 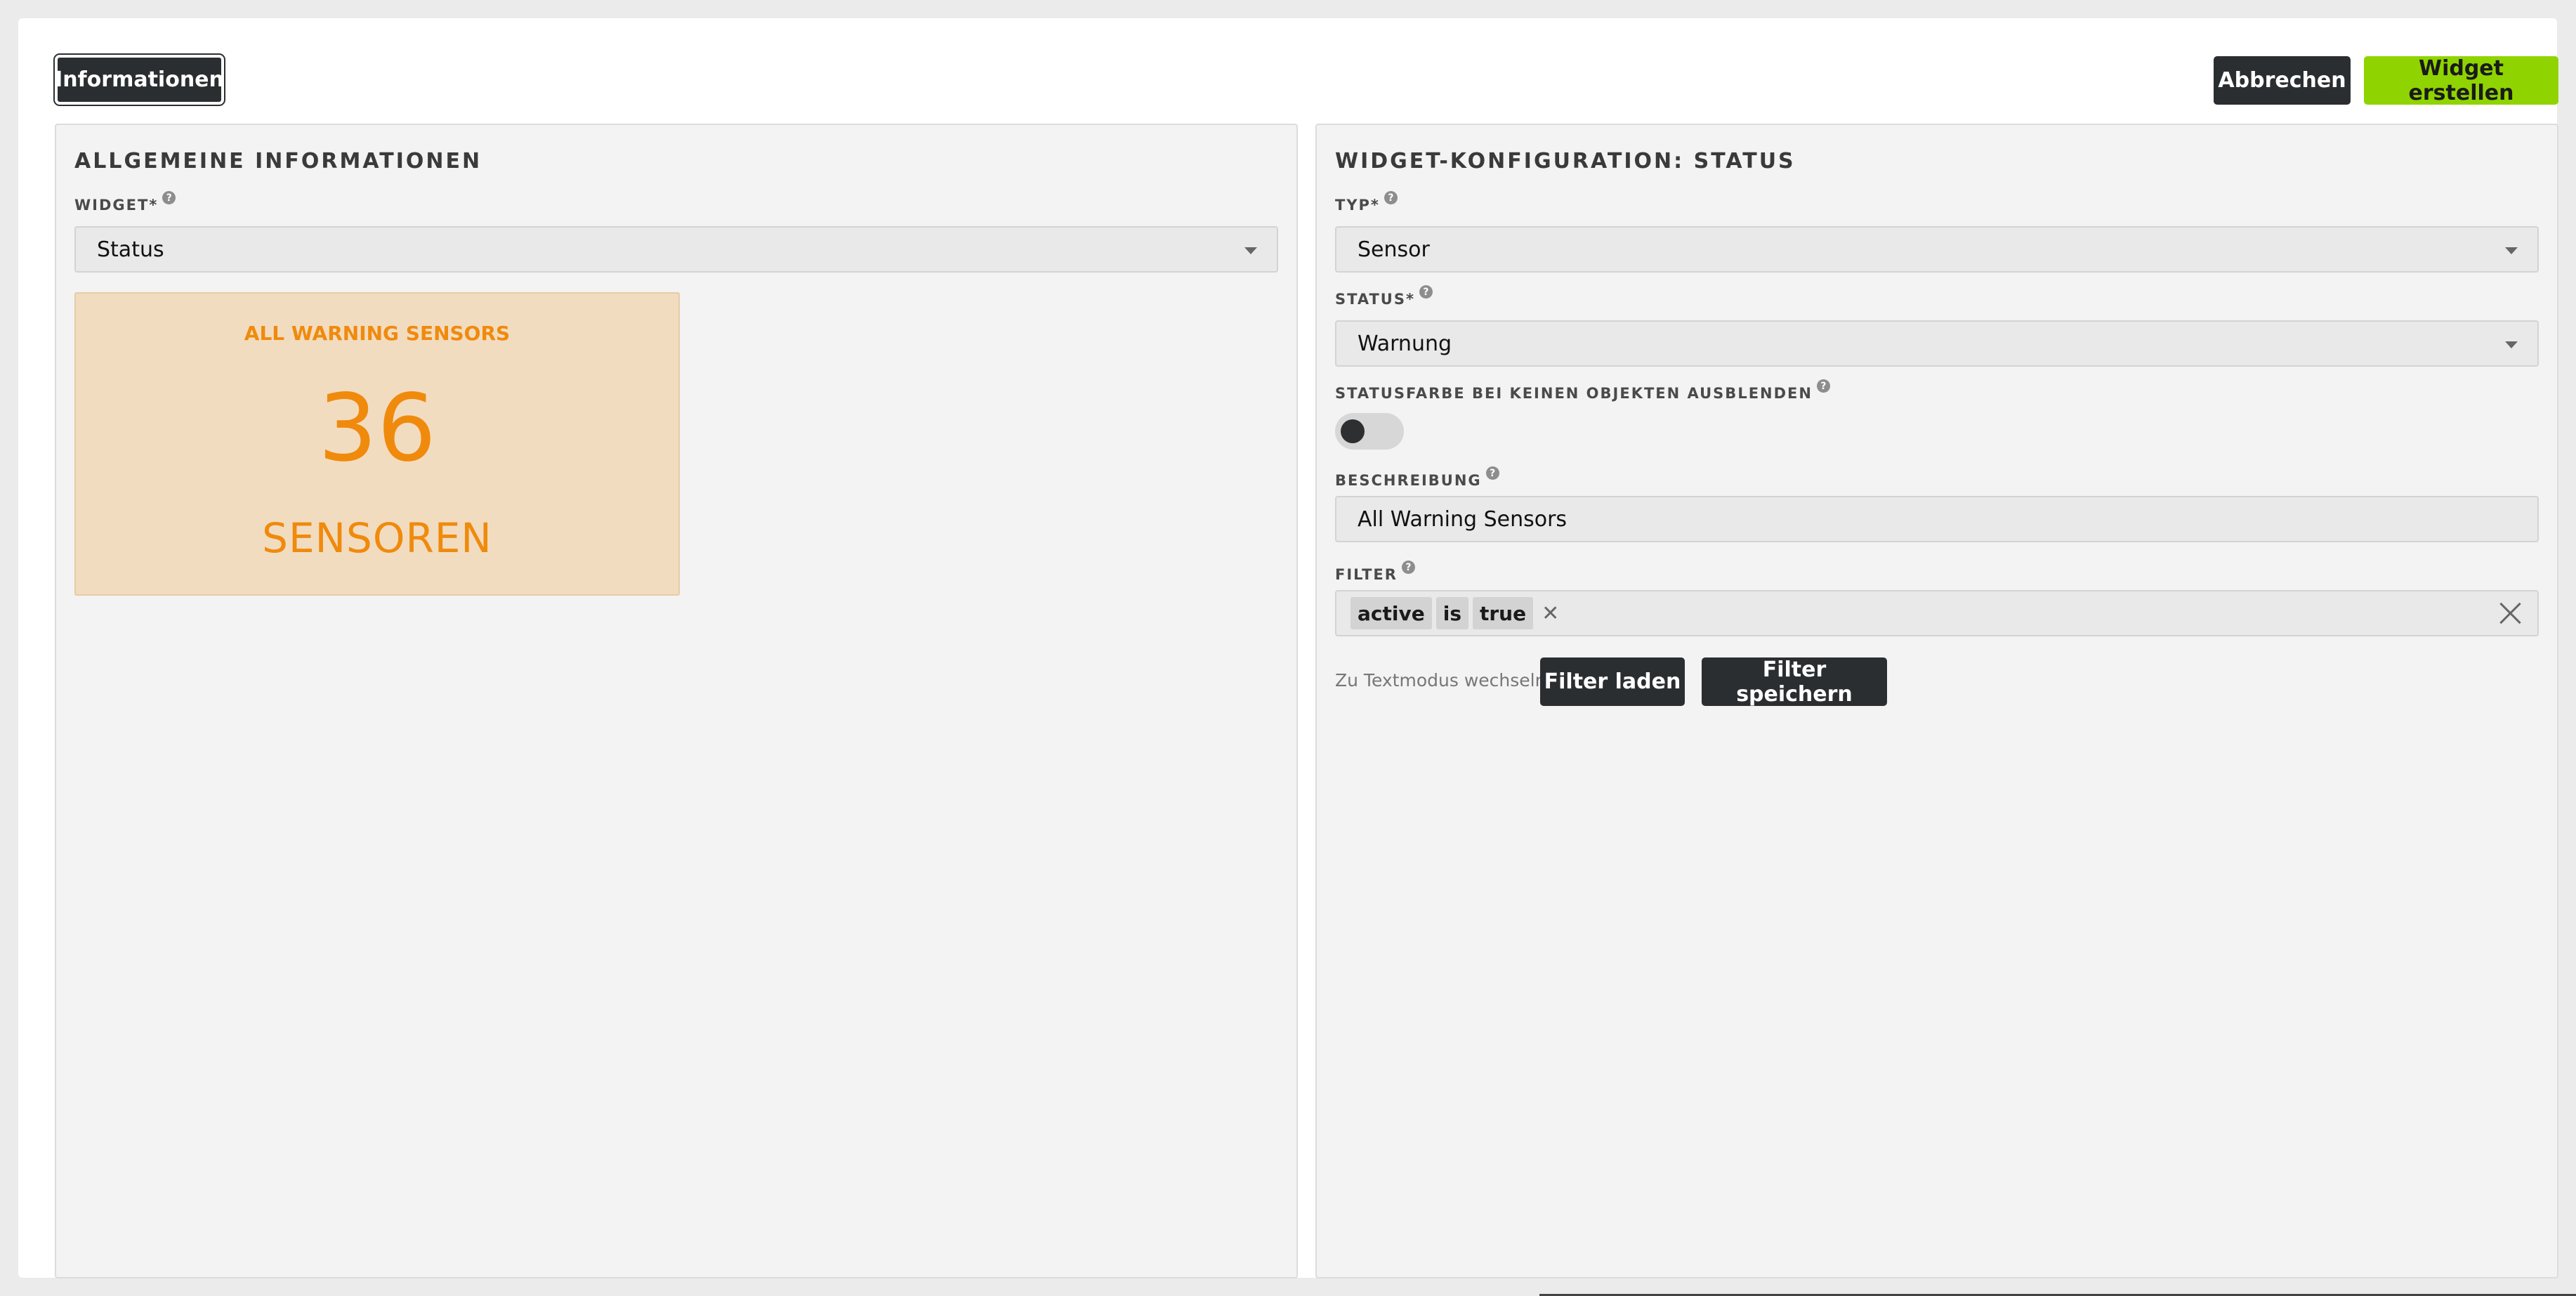 I want to click on status-select-value: Warnung, so click(x=1405, y=343).